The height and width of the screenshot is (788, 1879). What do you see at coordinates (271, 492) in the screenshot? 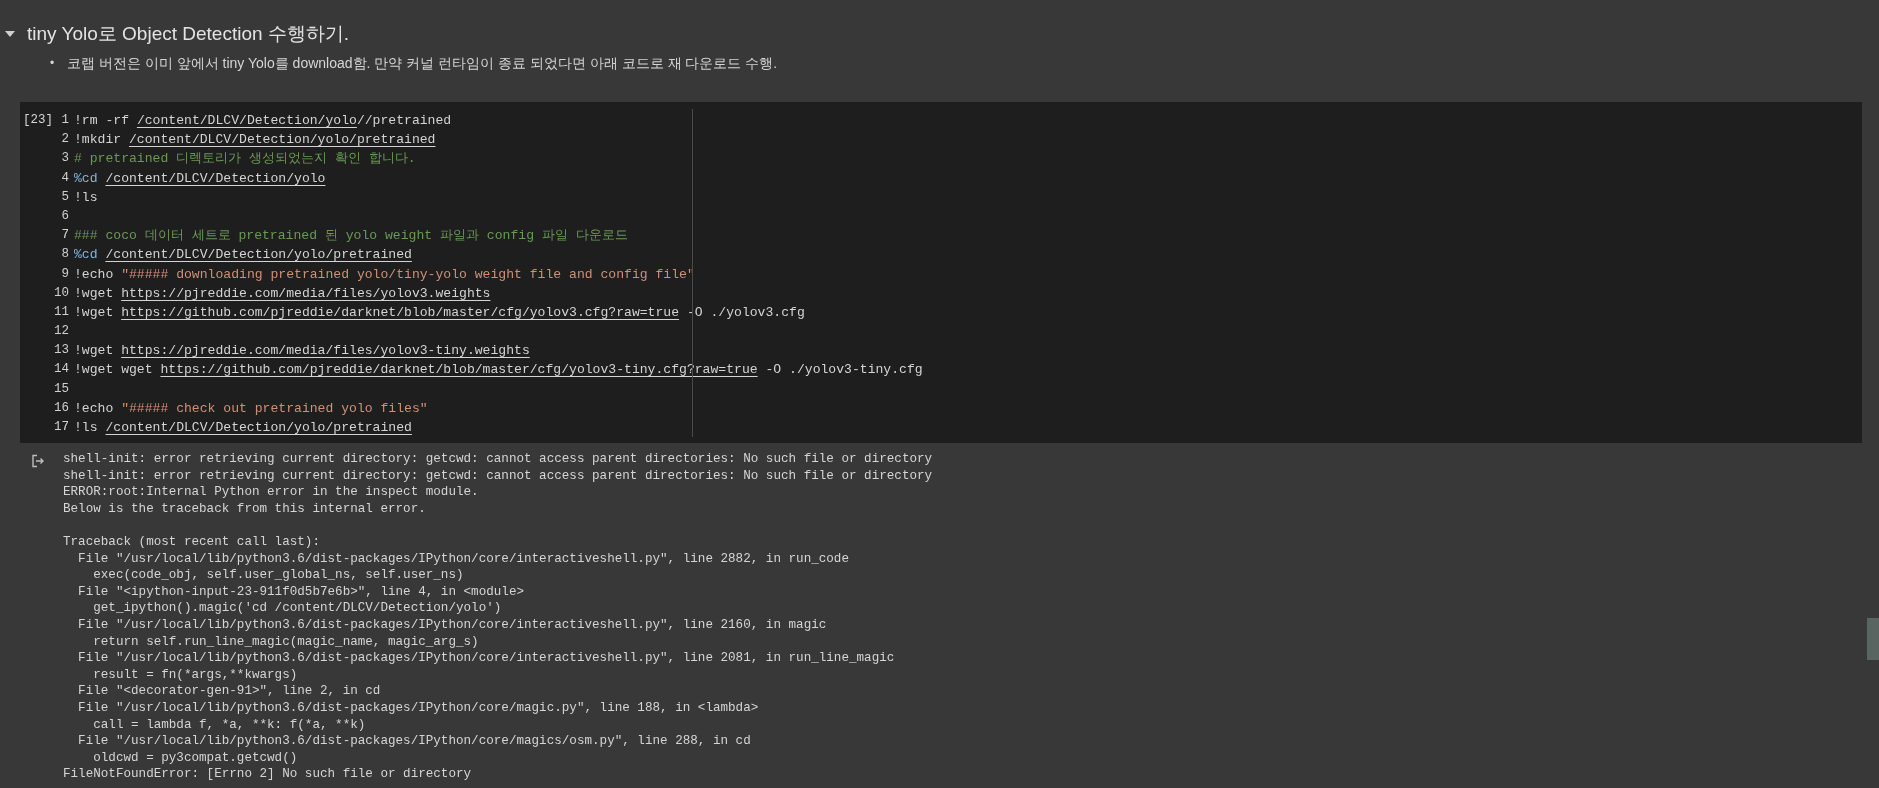
I see `output-line: ERROR:root:Internal Python error in the inspect module.` at bounding box center [271, 492].